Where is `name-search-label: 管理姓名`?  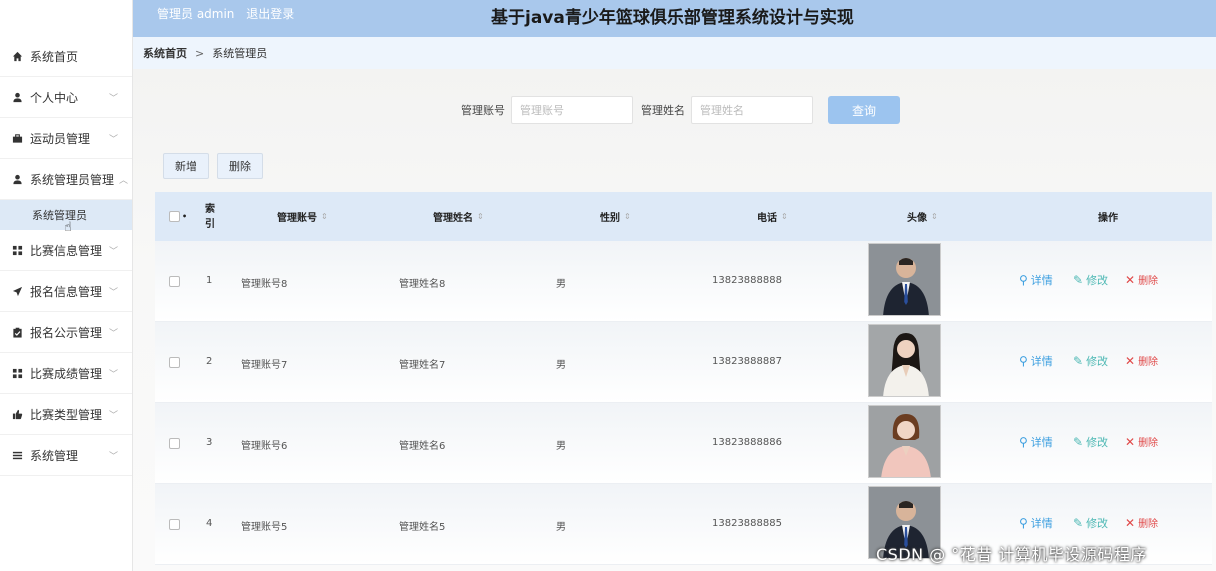
name-search-label: 管理姓名 is located at coordinates (663, 110).